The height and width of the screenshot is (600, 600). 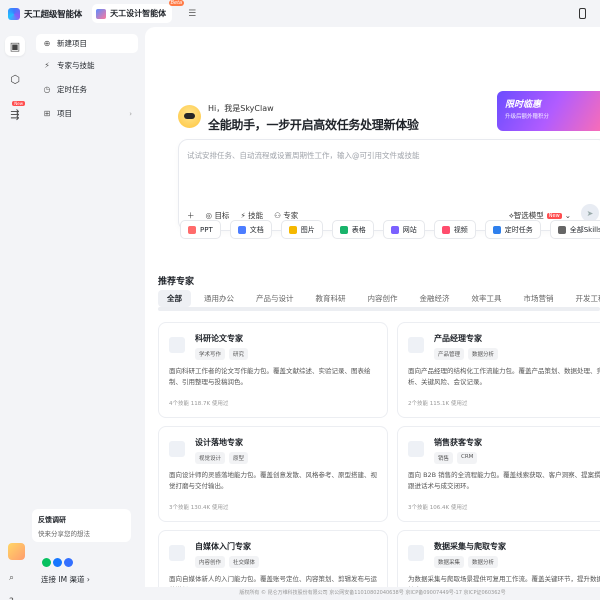 What do you see at coordinates (76, 65) in the screenshot?
I see `nav-label: 专家与技能` at bounding box center [76, 65].